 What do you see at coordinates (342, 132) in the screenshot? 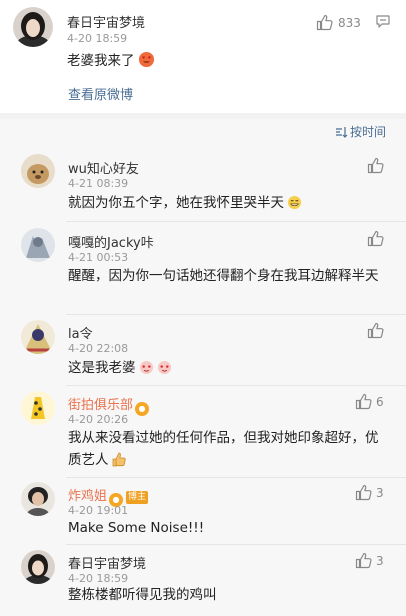
I see `sort-icon` at bounding box center [342, 132].